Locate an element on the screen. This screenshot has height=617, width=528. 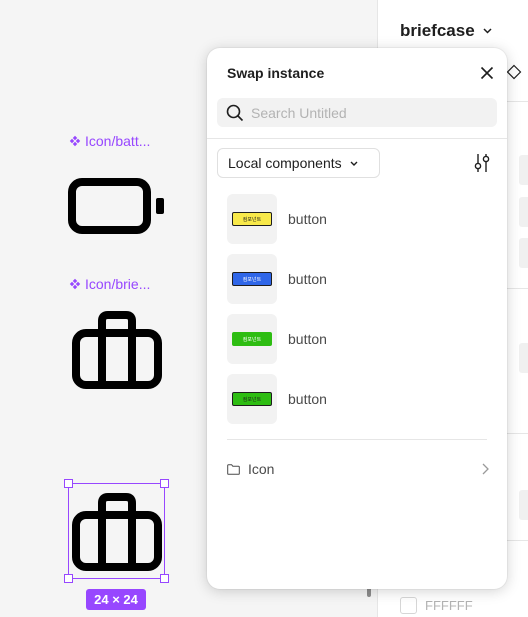
resize-handle-top-left is located at coordinates (68, 483).